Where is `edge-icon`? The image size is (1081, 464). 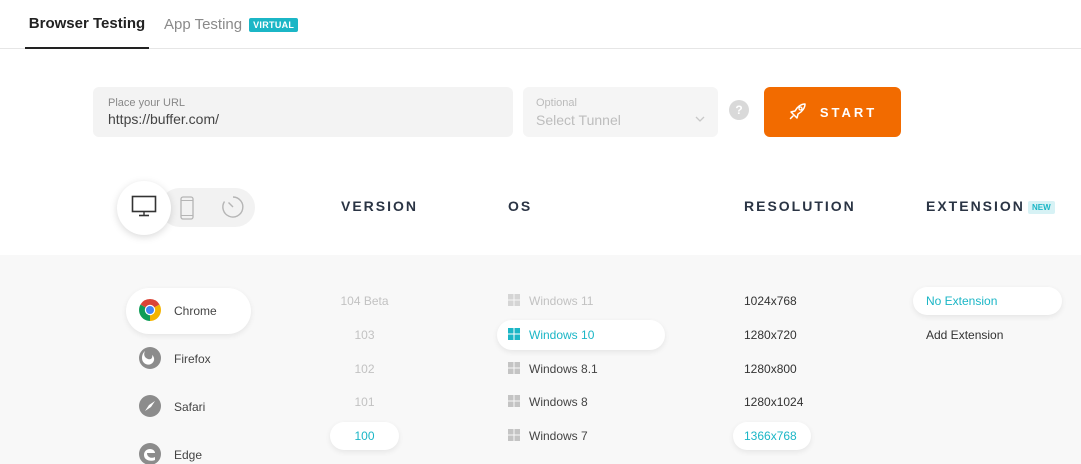 edge-icon is located at coordinates (150, 453).